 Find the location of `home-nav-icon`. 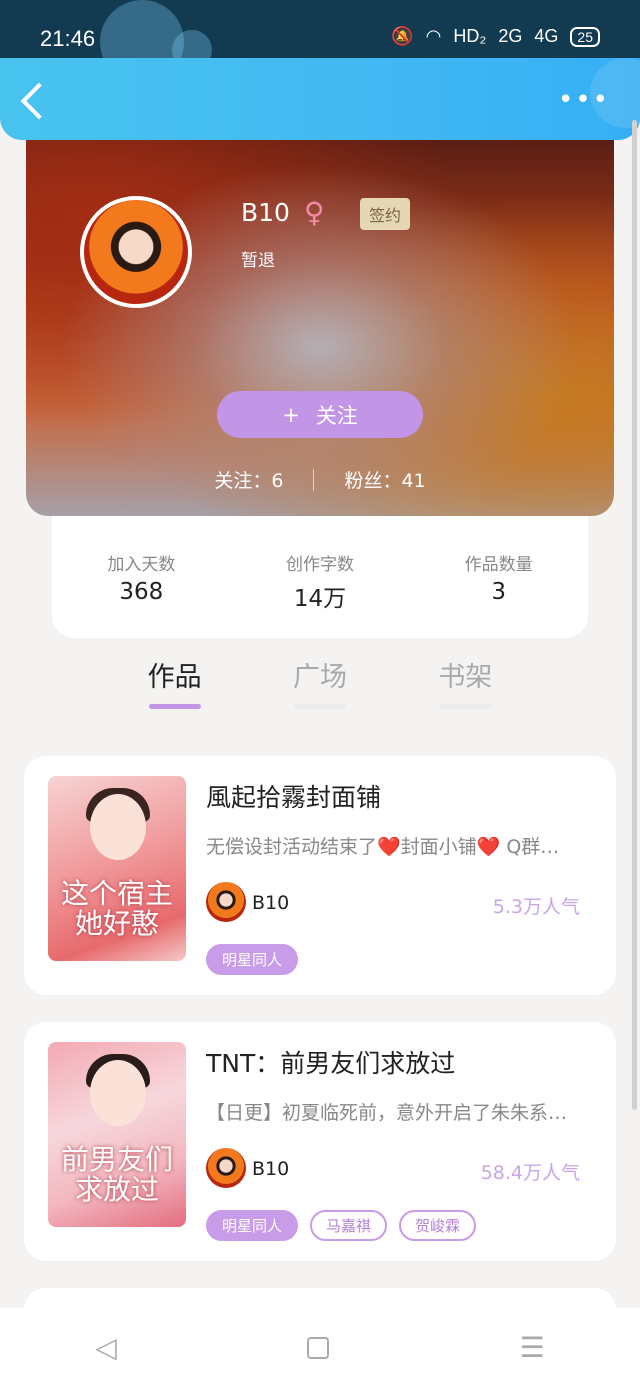

home-nav-icon is located at coordinates (318, 1347).